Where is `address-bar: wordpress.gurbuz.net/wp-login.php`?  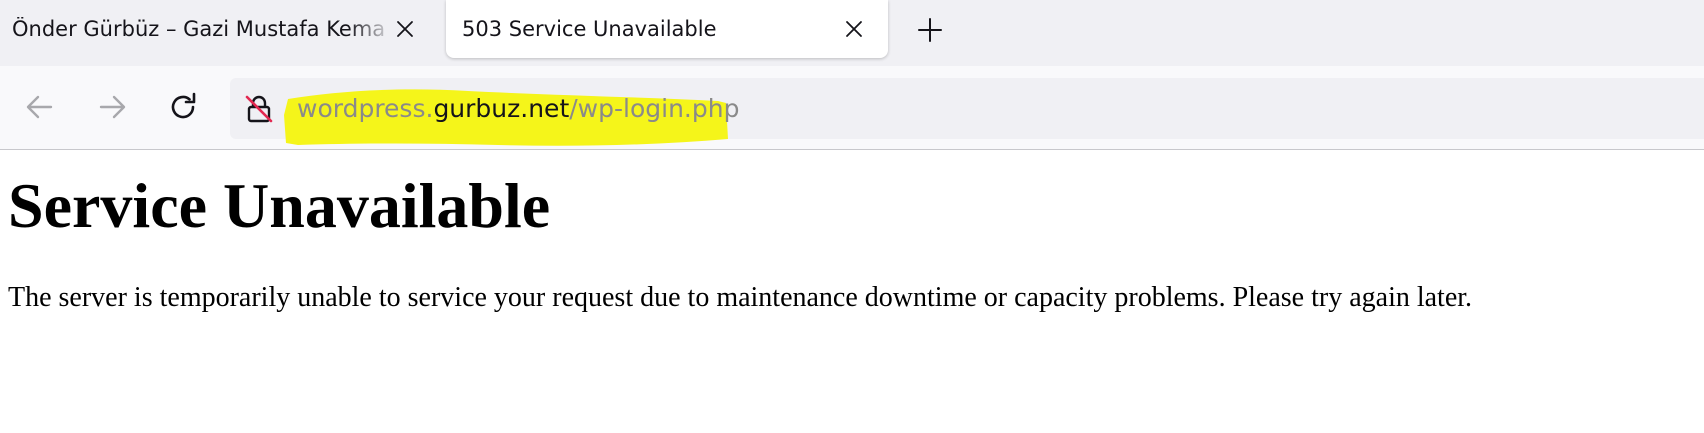
address-bar: wordpress.gurbuz.net/wp-login.php is located at coordinates (967, 112).